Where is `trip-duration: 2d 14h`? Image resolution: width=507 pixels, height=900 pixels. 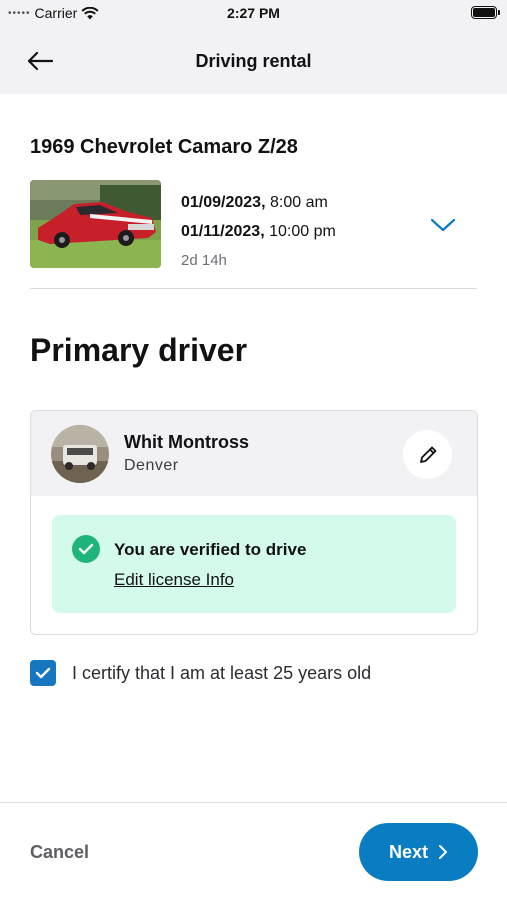
trip-duration: 2d 14h is located at coordinates (204, 260).